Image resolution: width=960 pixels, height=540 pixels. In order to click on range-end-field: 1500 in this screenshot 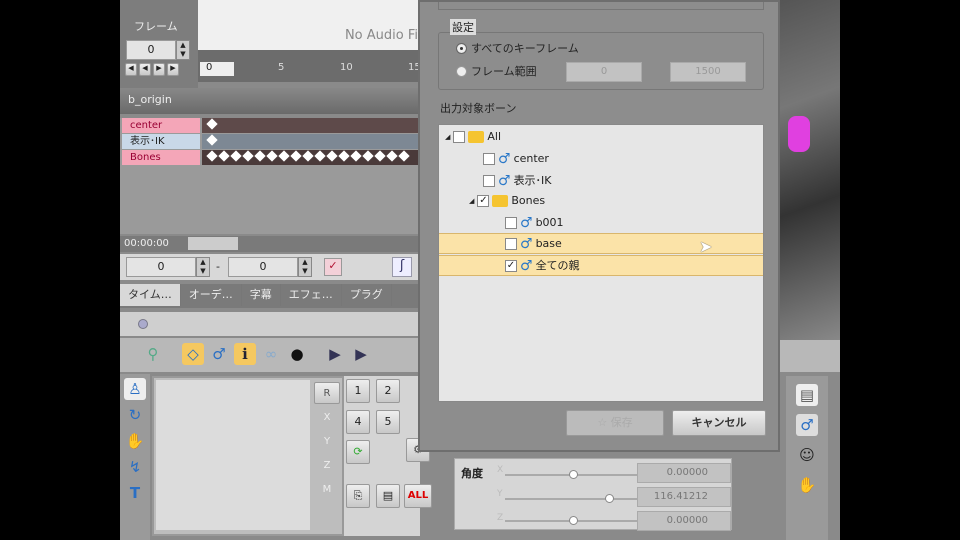, I will do `click(708, 72)`.